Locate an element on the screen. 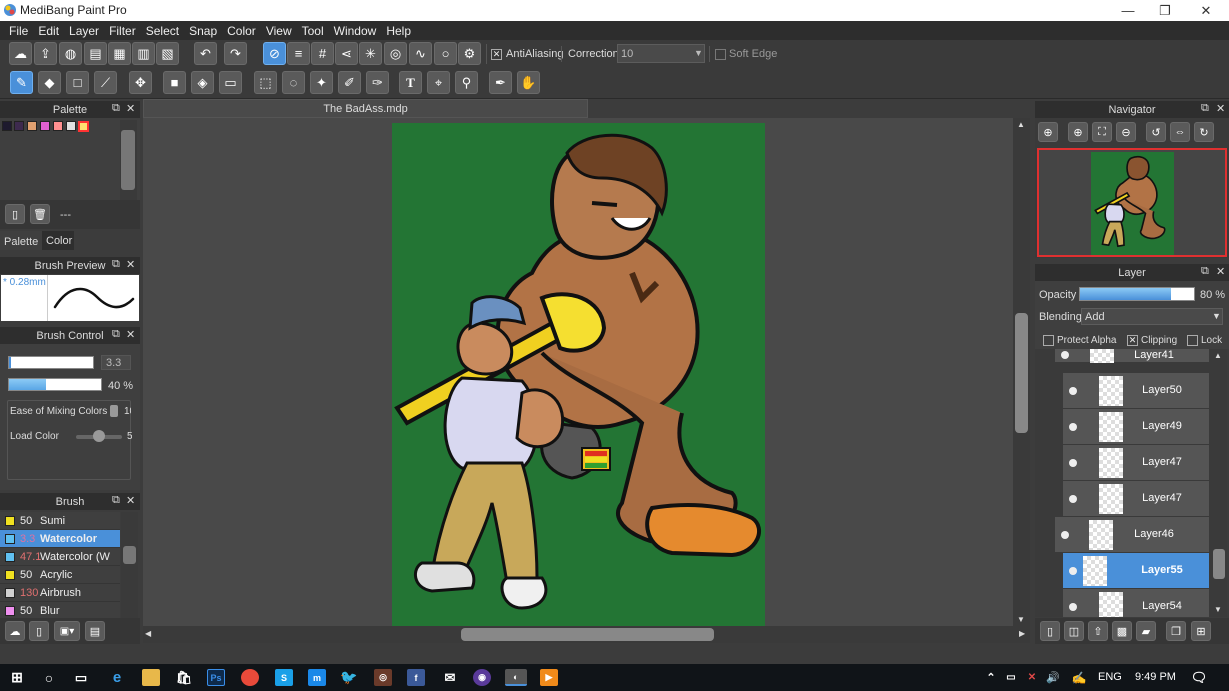  canvas-horizontal-scrollbar: ◀ ▶ is located at coordinates (586, 634).